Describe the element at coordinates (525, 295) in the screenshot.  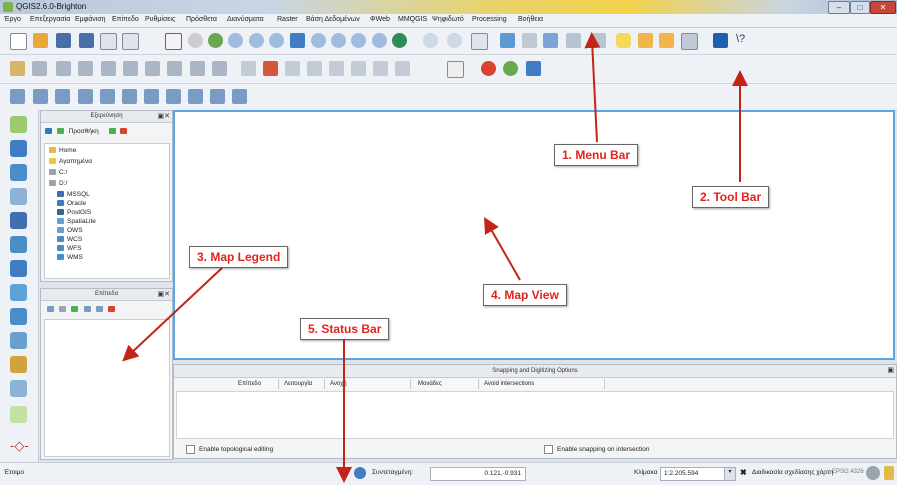
I see `callout-map-view: 4. Map View` at that location.